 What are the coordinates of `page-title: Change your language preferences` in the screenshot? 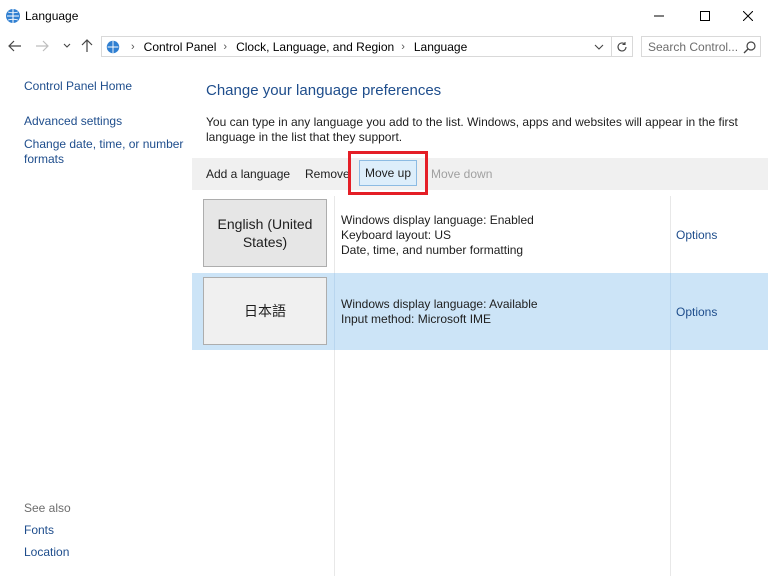 It's located at (324, 90).